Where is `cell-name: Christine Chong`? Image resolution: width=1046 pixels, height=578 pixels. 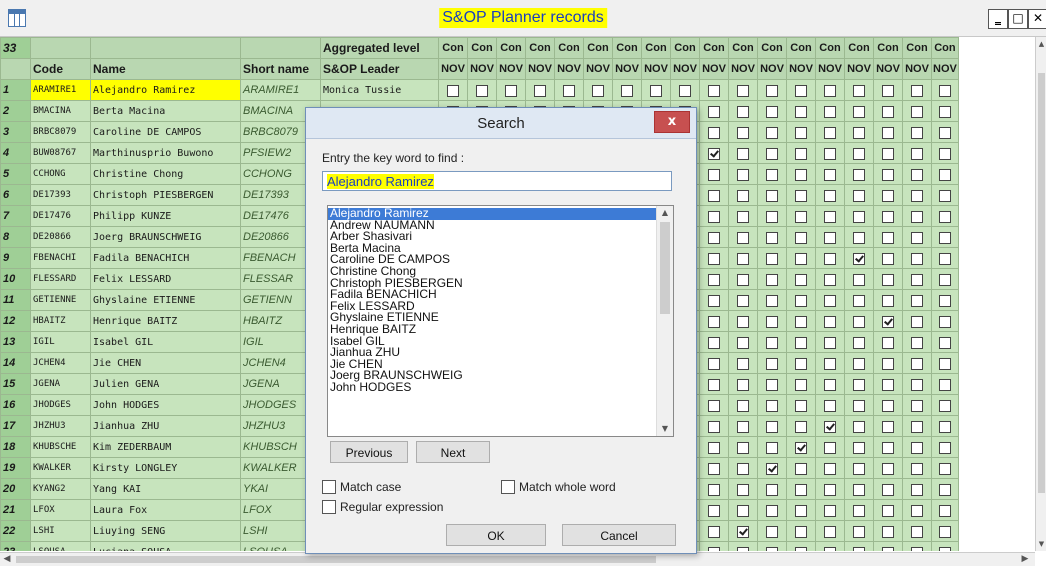
cell-name: Christine Chong is located at coordinates (165, 174).